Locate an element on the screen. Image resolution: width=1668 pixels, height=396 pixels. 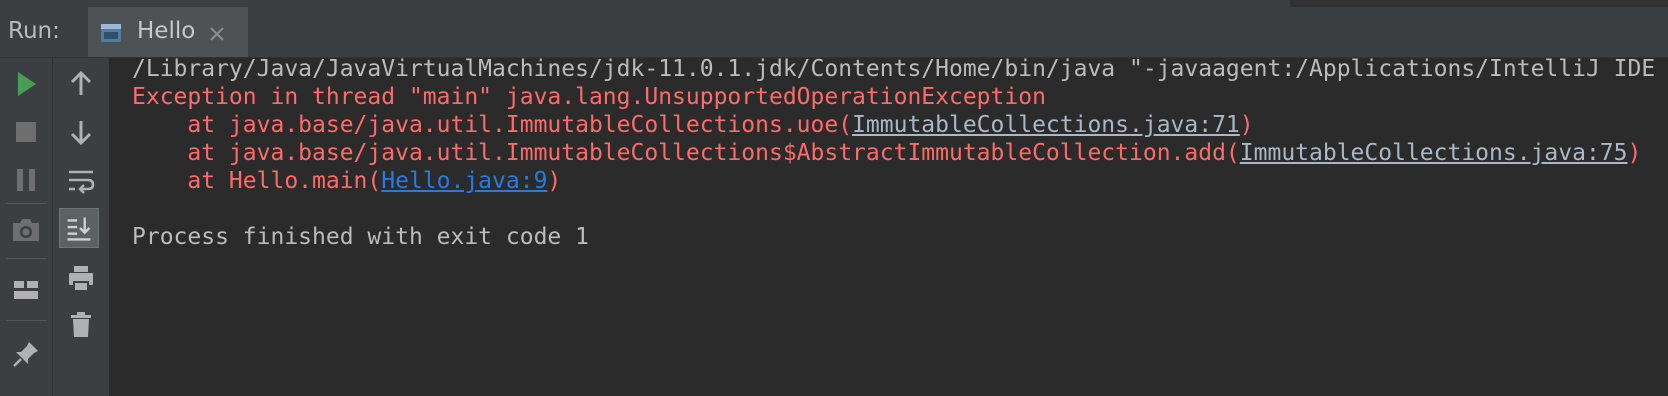
window-top-edge is located at coordinates (834, 3).